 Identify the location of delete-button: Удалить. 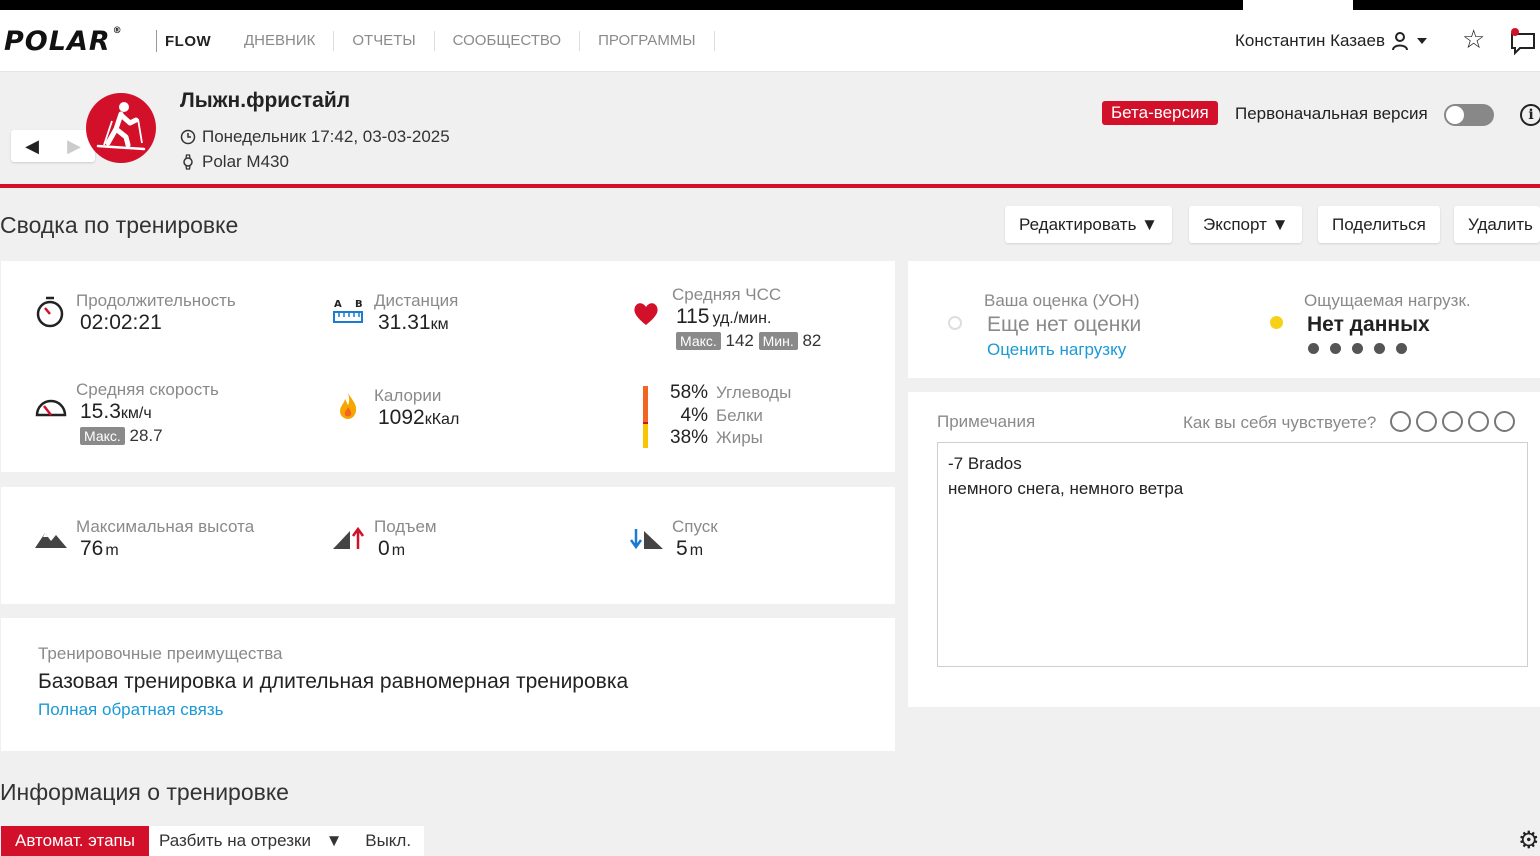
(1497, 224).